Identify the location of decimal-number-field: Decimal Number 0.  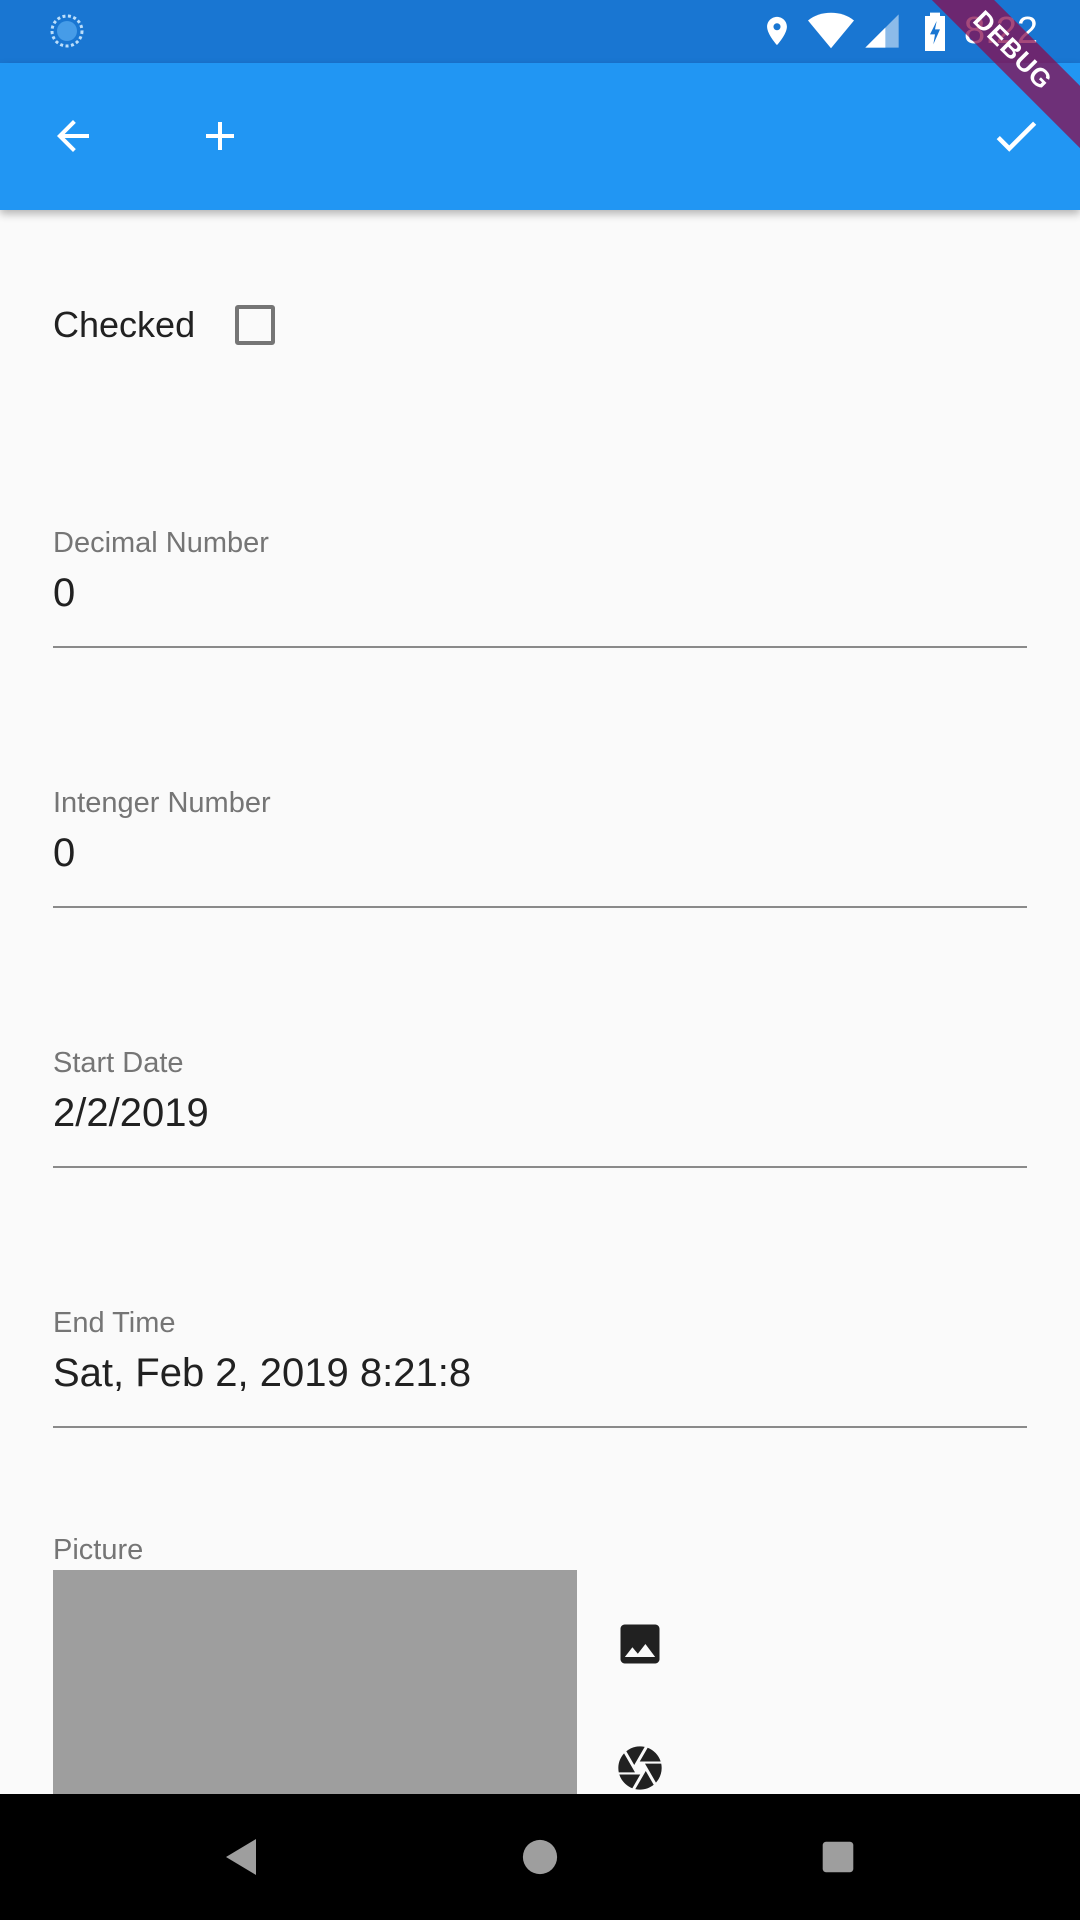
(540, 586).